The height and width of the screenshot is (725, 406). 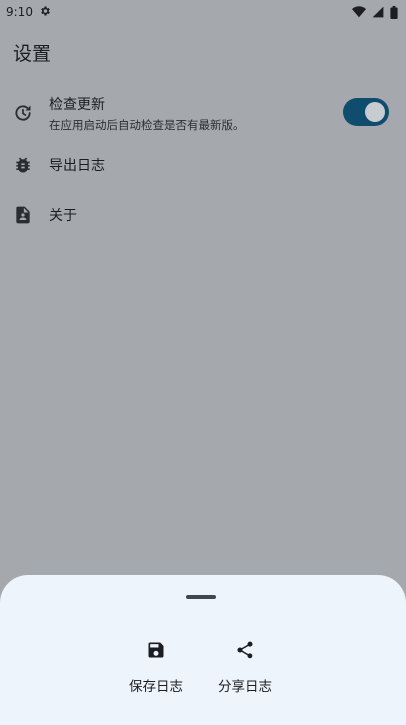 I want to click on check-update-toggle, so click(x=366, y=112).